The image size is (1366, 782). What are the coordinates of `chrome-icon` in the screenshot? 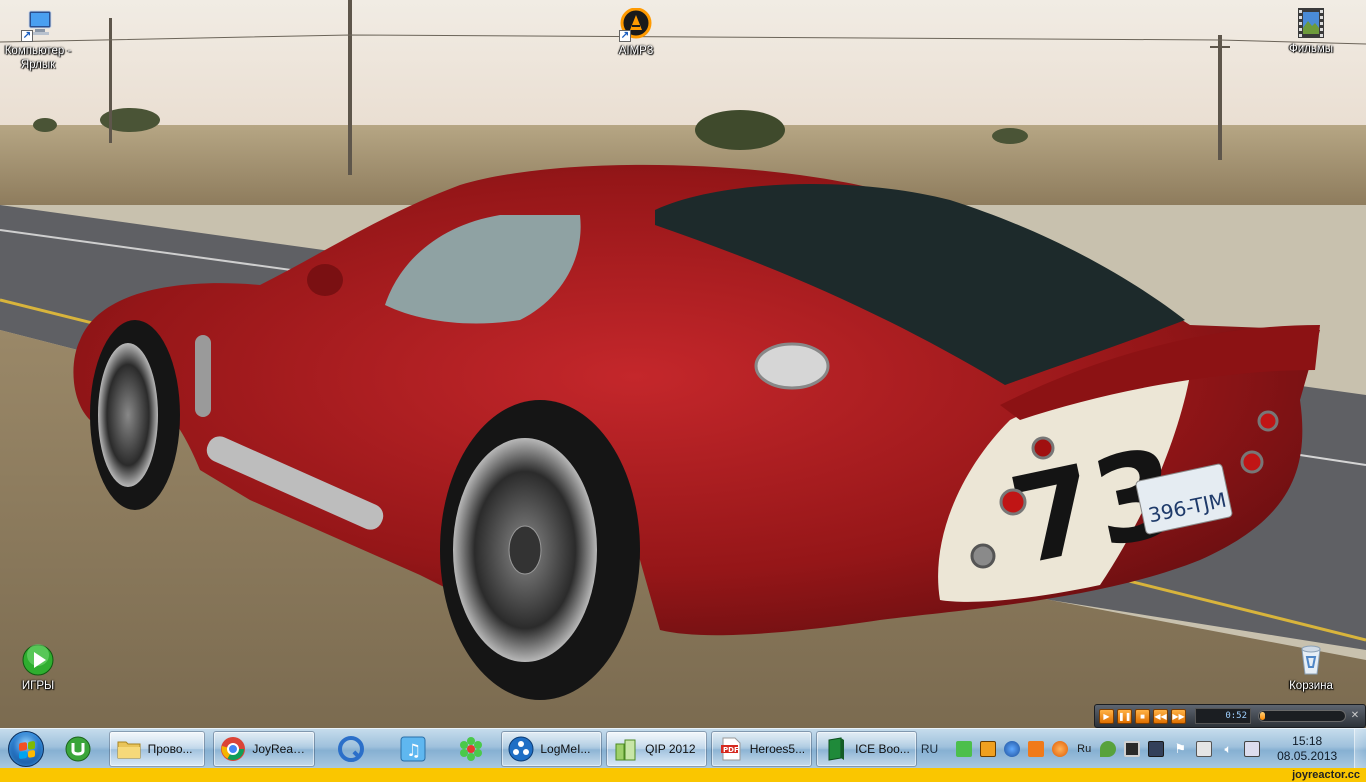 It's located at (233, 749).